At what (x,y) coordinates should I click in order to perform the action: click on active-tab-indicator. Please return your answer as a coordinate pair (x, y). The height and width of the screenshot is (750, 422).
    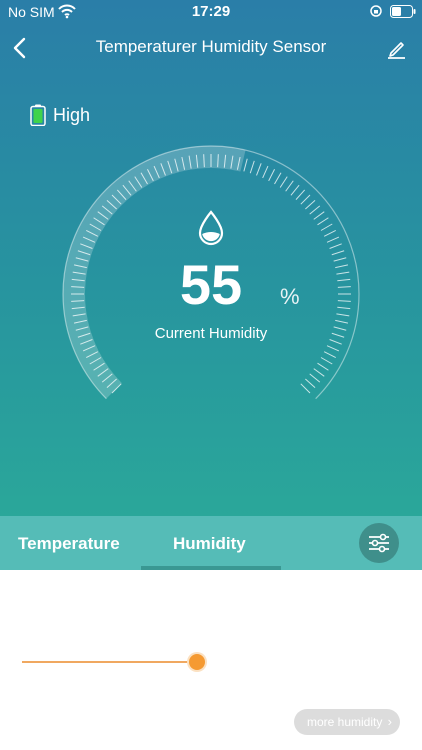
    Looking at the image, I should click on (211, 568).